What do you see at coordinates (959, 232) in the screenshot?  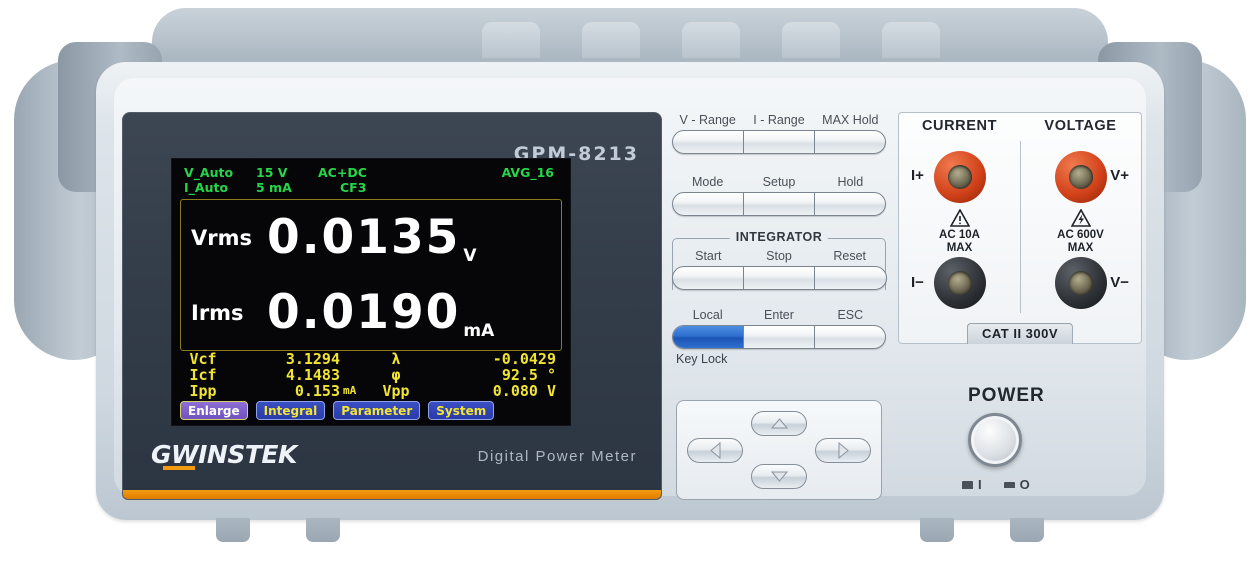 I see `current-warning: AC 10A MAX` at bounding box center [959, 232].